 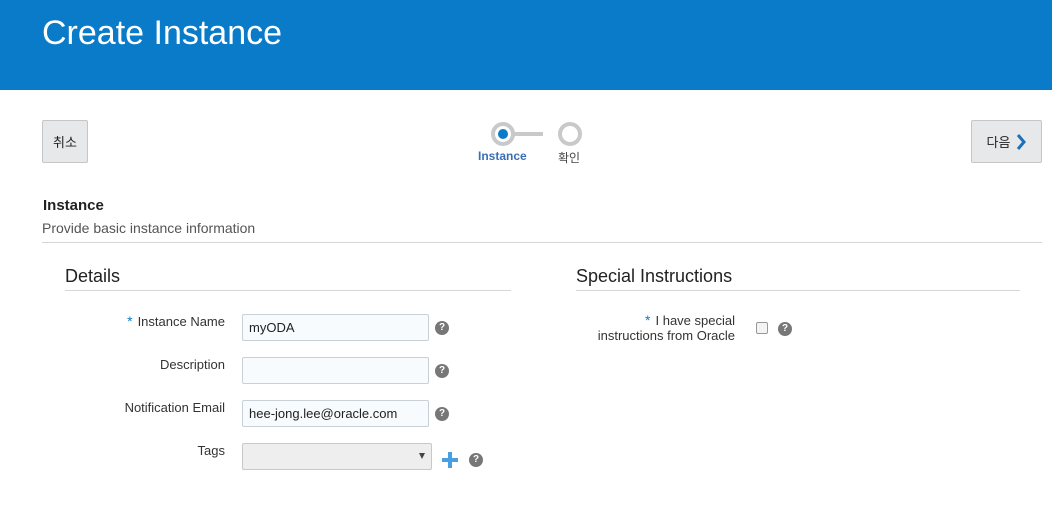 I want to click on train-step-confirm-label: 확인, so click(x=569, y=157).